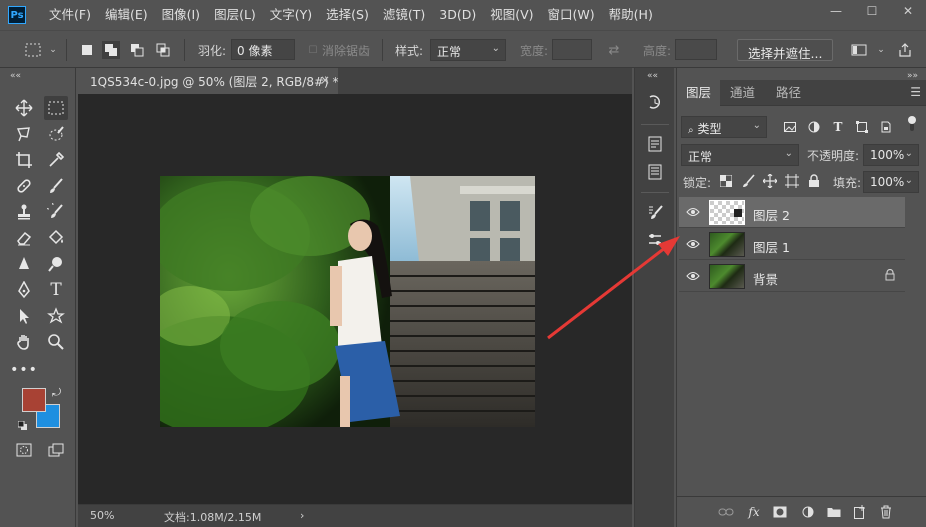  Describe the element at coordinates (836, 11) in the screenshot. I see `minimize-button: —` at that location.